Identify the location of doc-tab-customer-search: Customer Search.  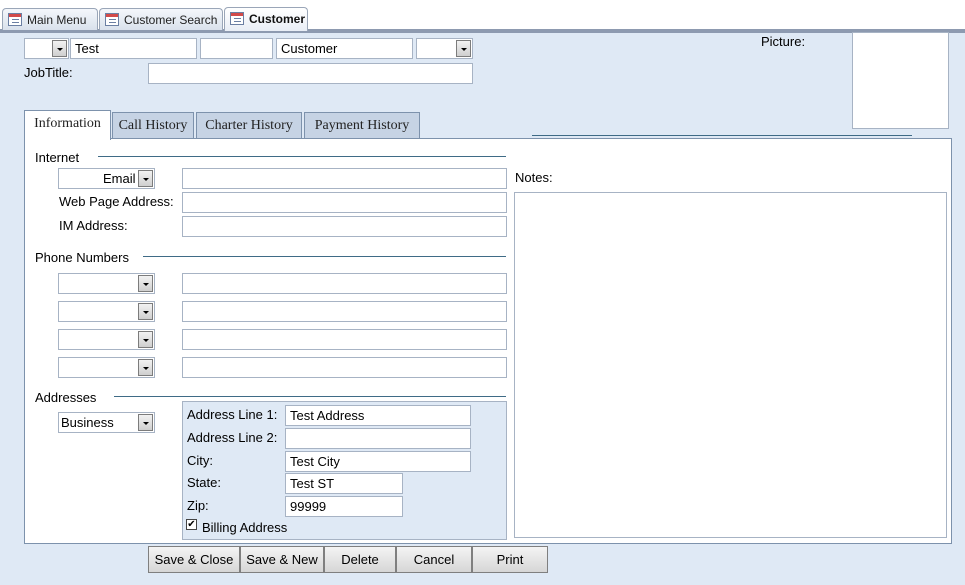
(161, 19).